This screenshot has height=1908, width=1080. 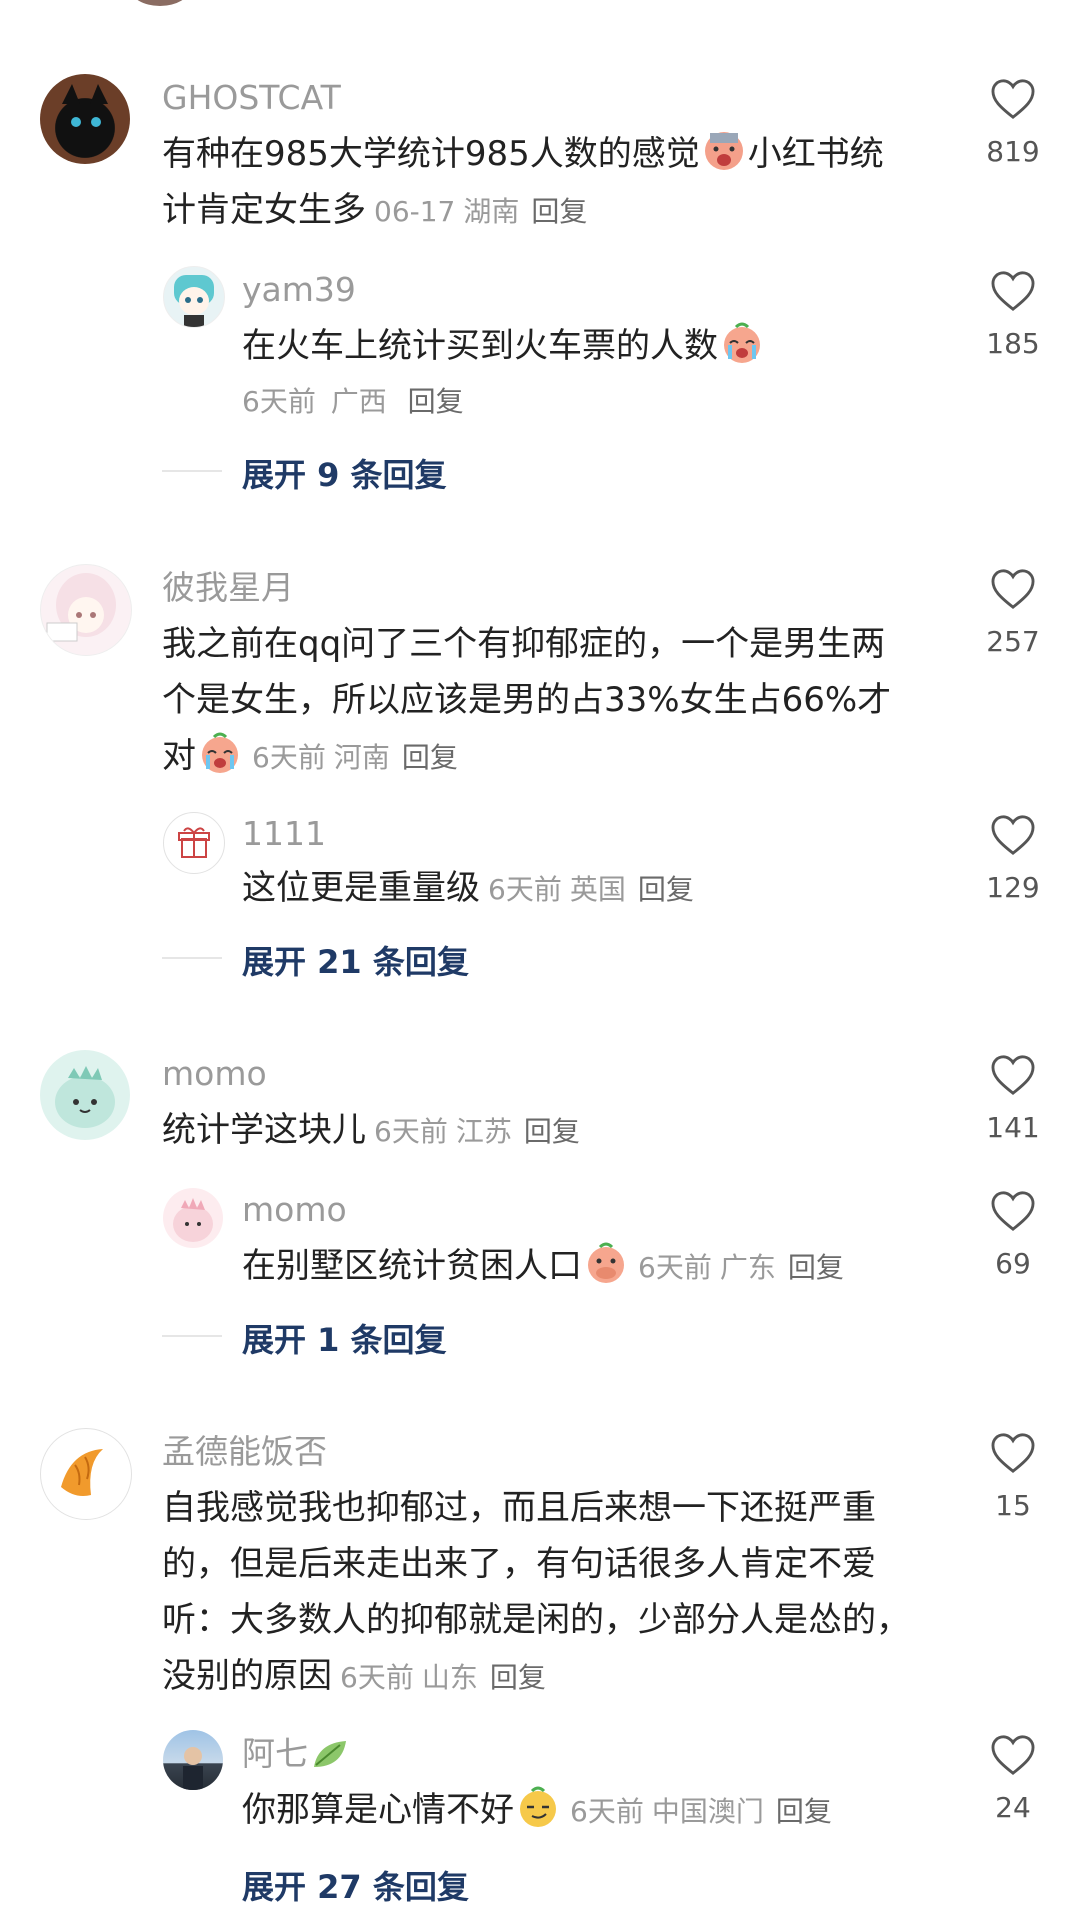 What do you see at coordinates (355, 960) in the screenshot?
I see `expand-replies-button: 展开 21 条回复` at bounding box center [355, 960].